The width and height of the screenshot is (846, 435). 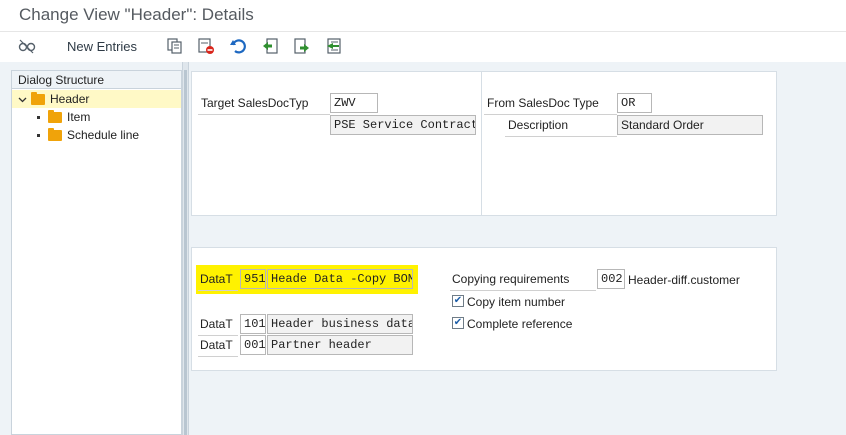 What do you see at coordinates (340, 324) in the screenshot?
I see `datat-description-field: Header business data` at bounding box center [340, 324].